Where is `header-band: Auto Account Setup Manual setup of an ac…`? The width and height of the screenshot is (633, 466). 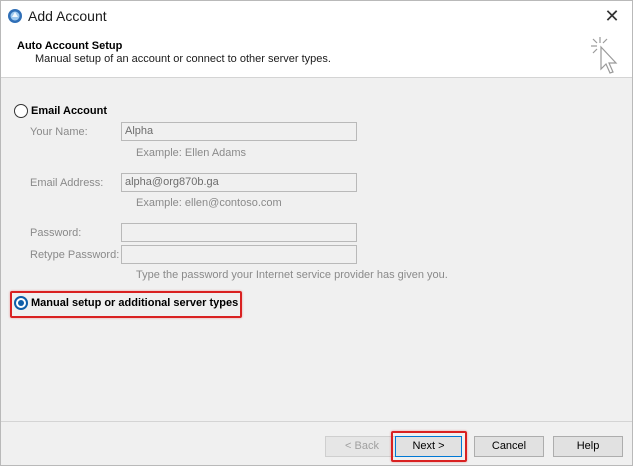
header-band: Auto Account Setup Manual setup of an ac… is located at coordinates (316, 54).